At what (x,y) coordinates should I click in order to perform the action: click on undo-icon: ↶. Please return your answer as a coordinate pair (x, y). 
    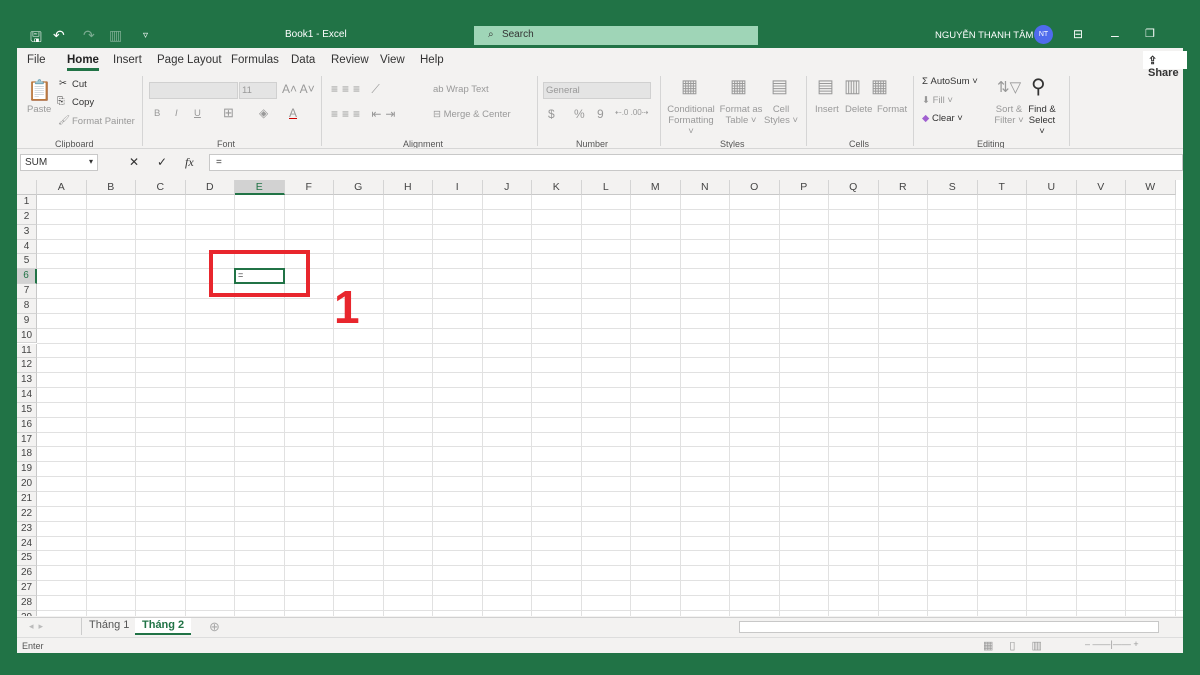
    Looking at the image, I should click on (59, 35).